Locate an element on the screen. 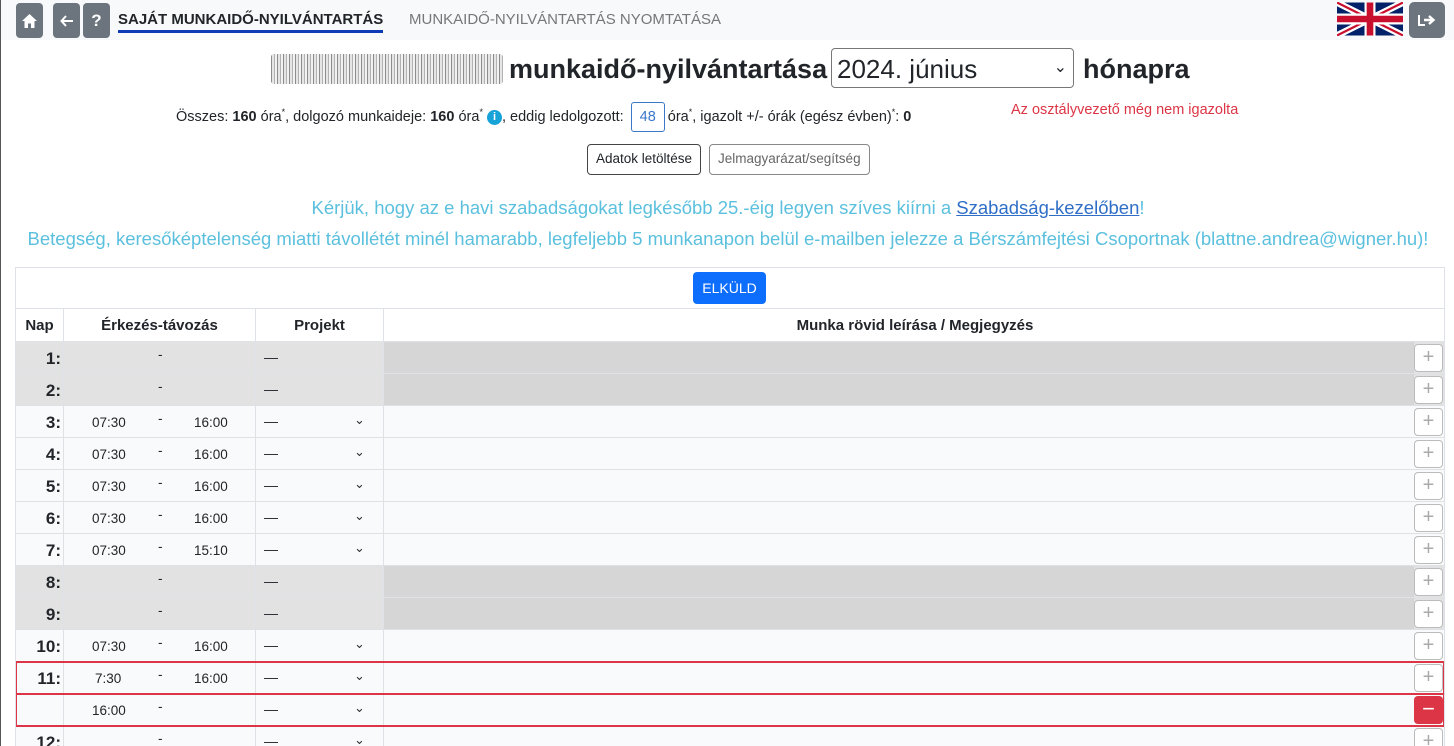  table-row: 2: - — + is located at coordinates (730, 389).